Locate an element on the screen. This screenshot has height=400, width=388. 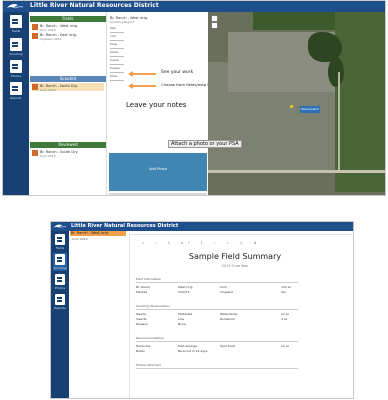
insects-field: Insects is located at coordinates (119, 62).